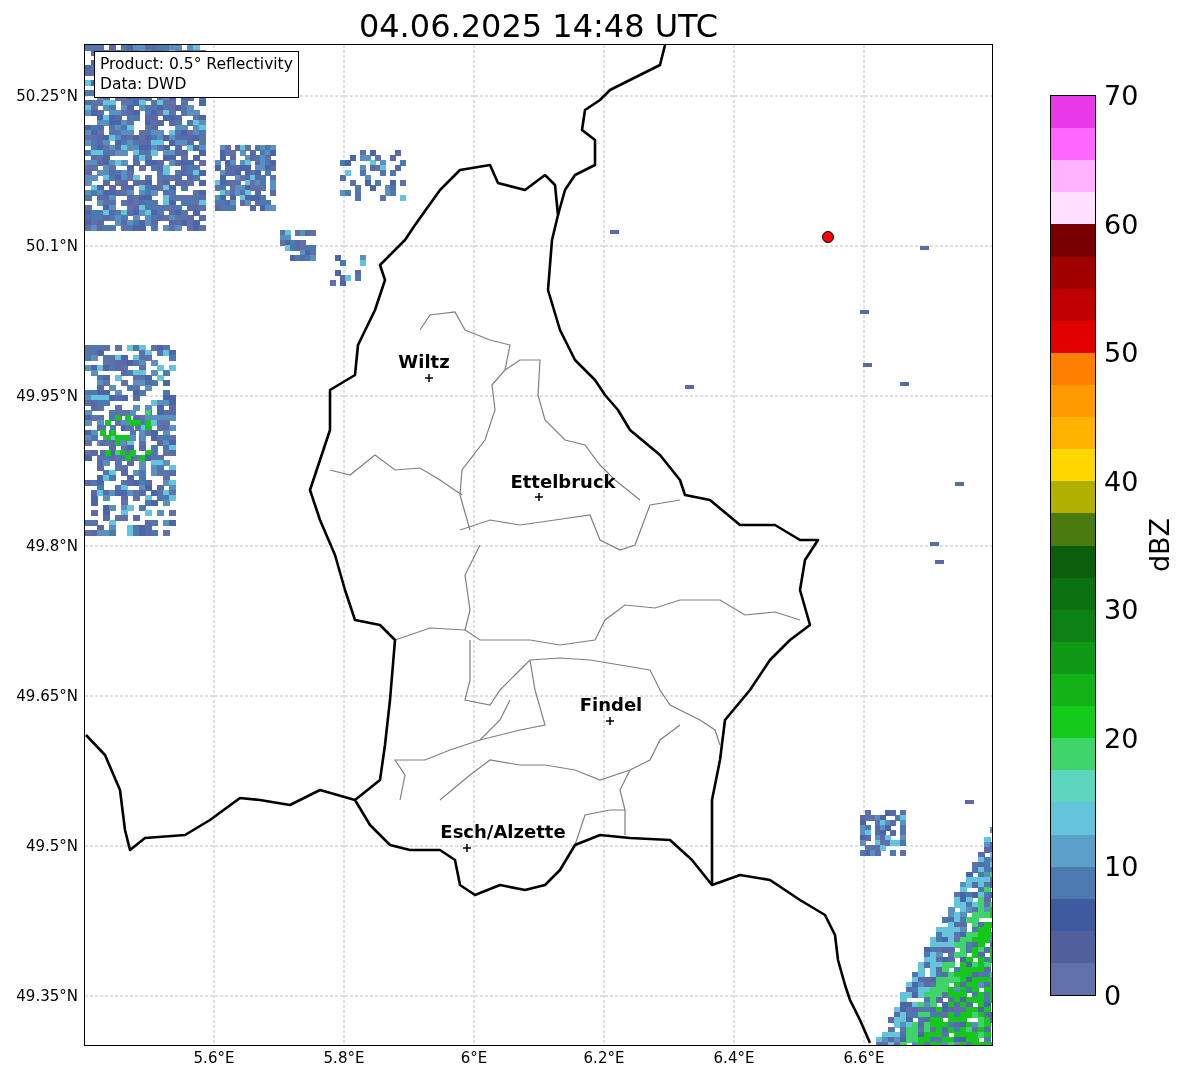 Image resolution: width=1184 pixels, height=1081 pixels. I want to click on axis-tick-label: 49.65°N, so click(47, 696).